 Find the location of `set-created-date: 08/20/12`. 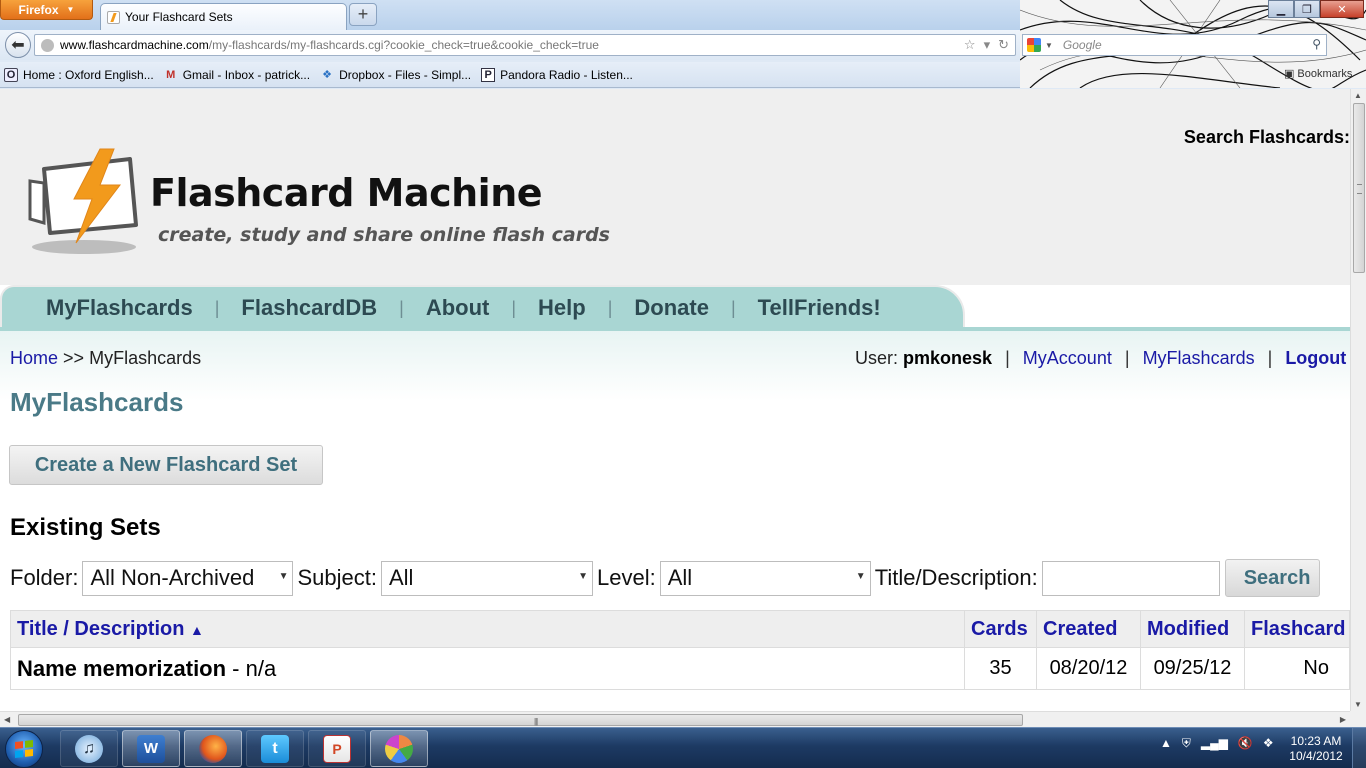

set-created-date: 08/20/12 is located at coordinates (1088, 668).